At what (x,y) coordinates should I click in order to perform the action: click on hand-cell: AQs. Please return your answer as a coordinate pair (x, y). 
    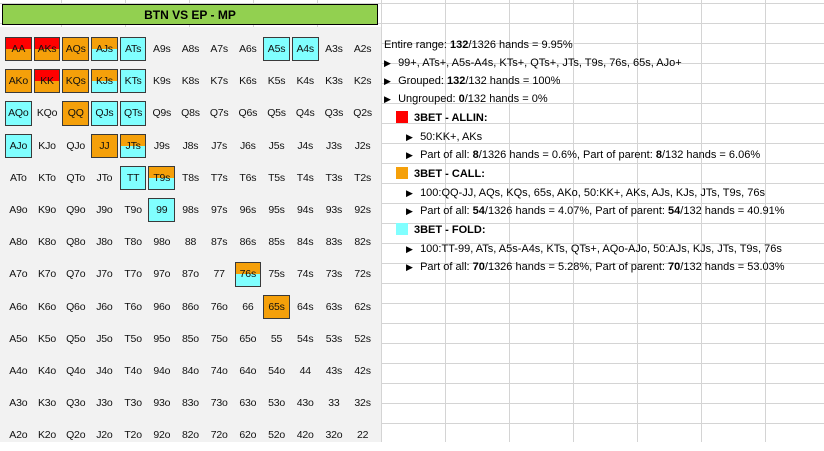
    Looking at the image, I should click on (75, 49).